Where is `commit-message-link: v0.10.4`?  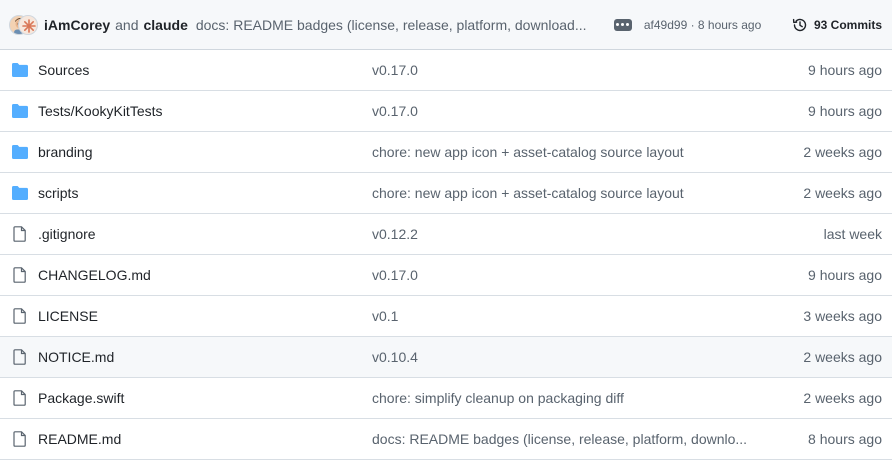
commit-message-link: v0.10.4 is located at coordinates (567, 357).